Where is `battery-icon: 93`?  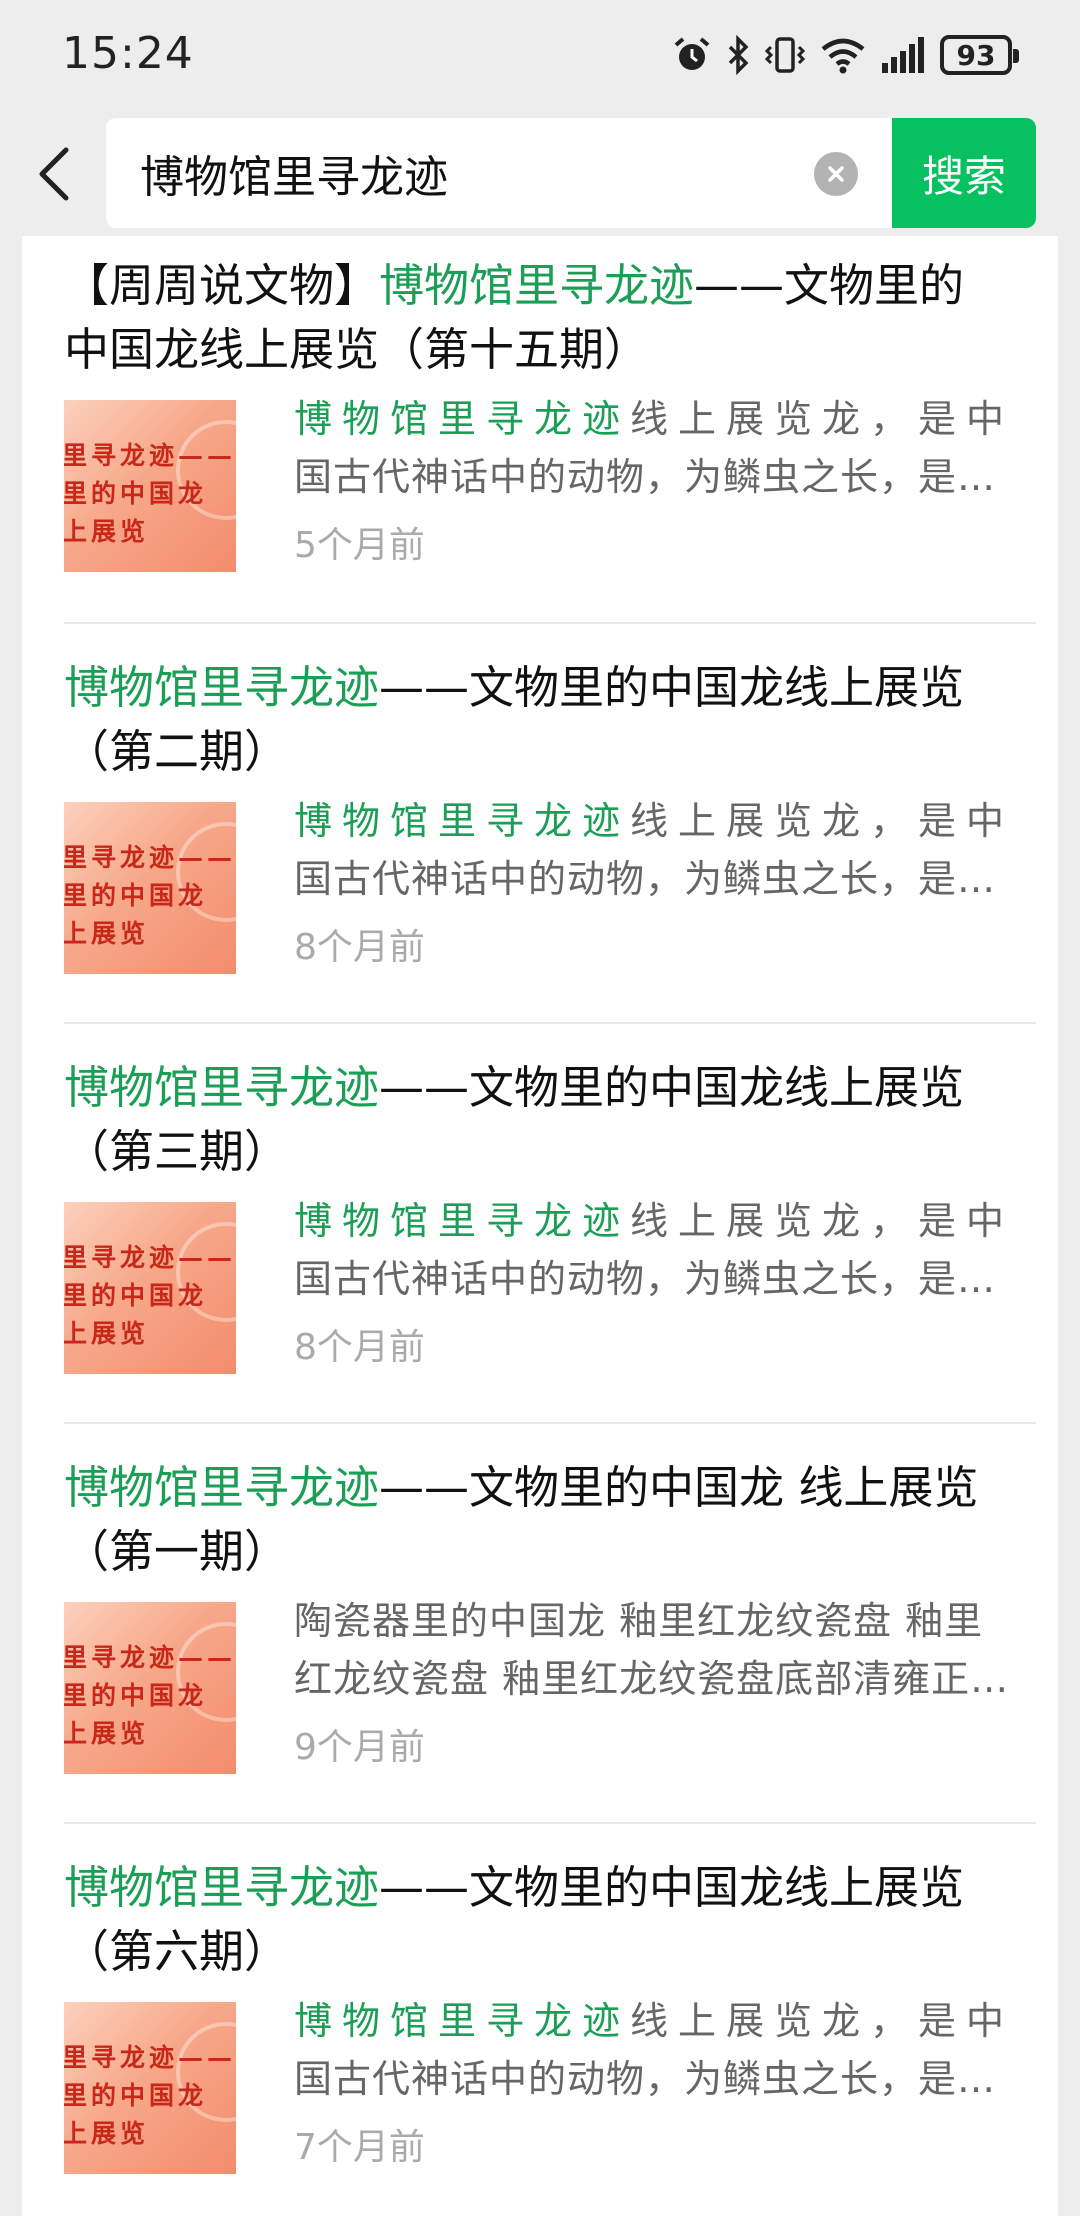 battery-icon: 93 is located at coordinates (979, 55).